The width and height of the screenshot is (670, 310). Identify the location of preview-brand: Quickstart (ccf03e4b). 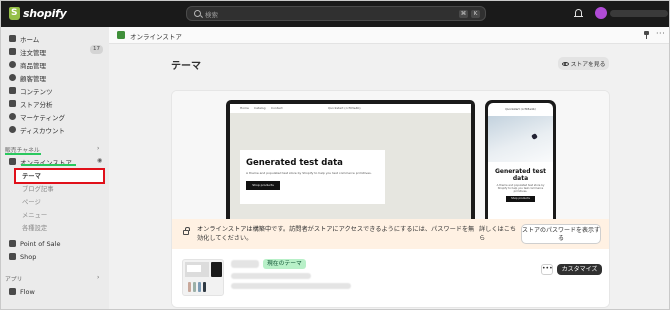
(344, 108).